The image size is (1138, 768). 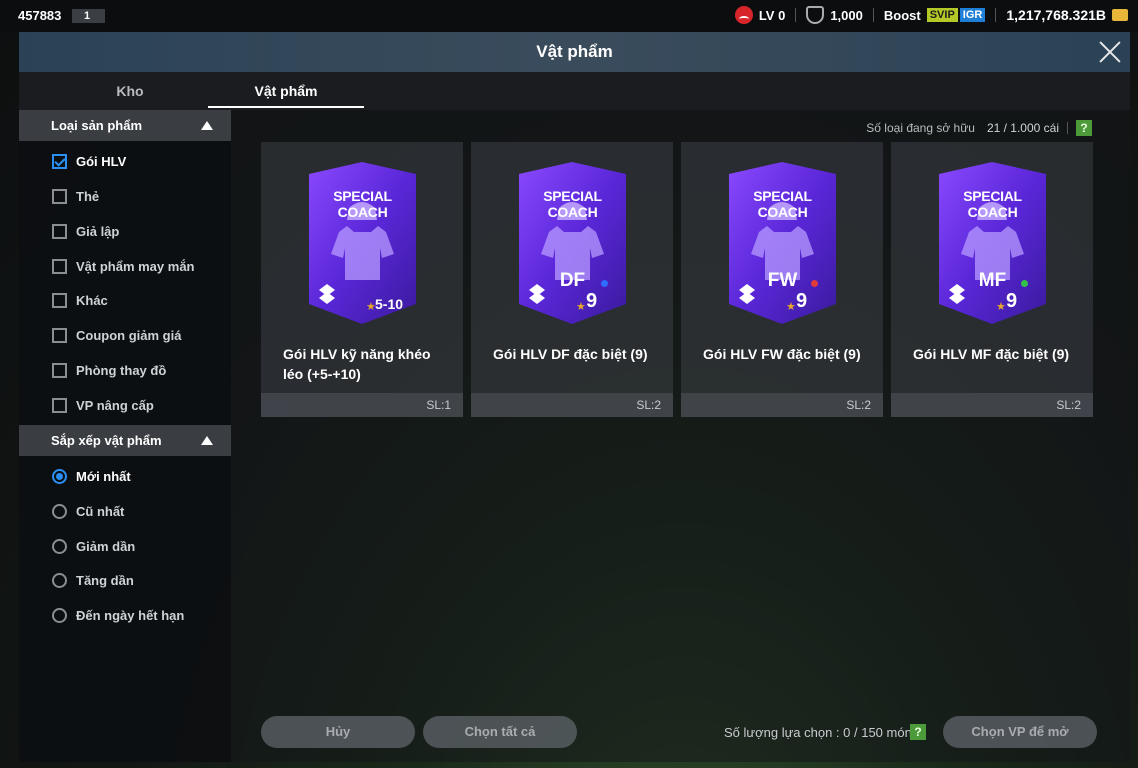 What do you see at coordinates (920, 128) in the screenshot?
I see `owned-label: Số loại đang sở hữu` at bounding box center [920, 128].